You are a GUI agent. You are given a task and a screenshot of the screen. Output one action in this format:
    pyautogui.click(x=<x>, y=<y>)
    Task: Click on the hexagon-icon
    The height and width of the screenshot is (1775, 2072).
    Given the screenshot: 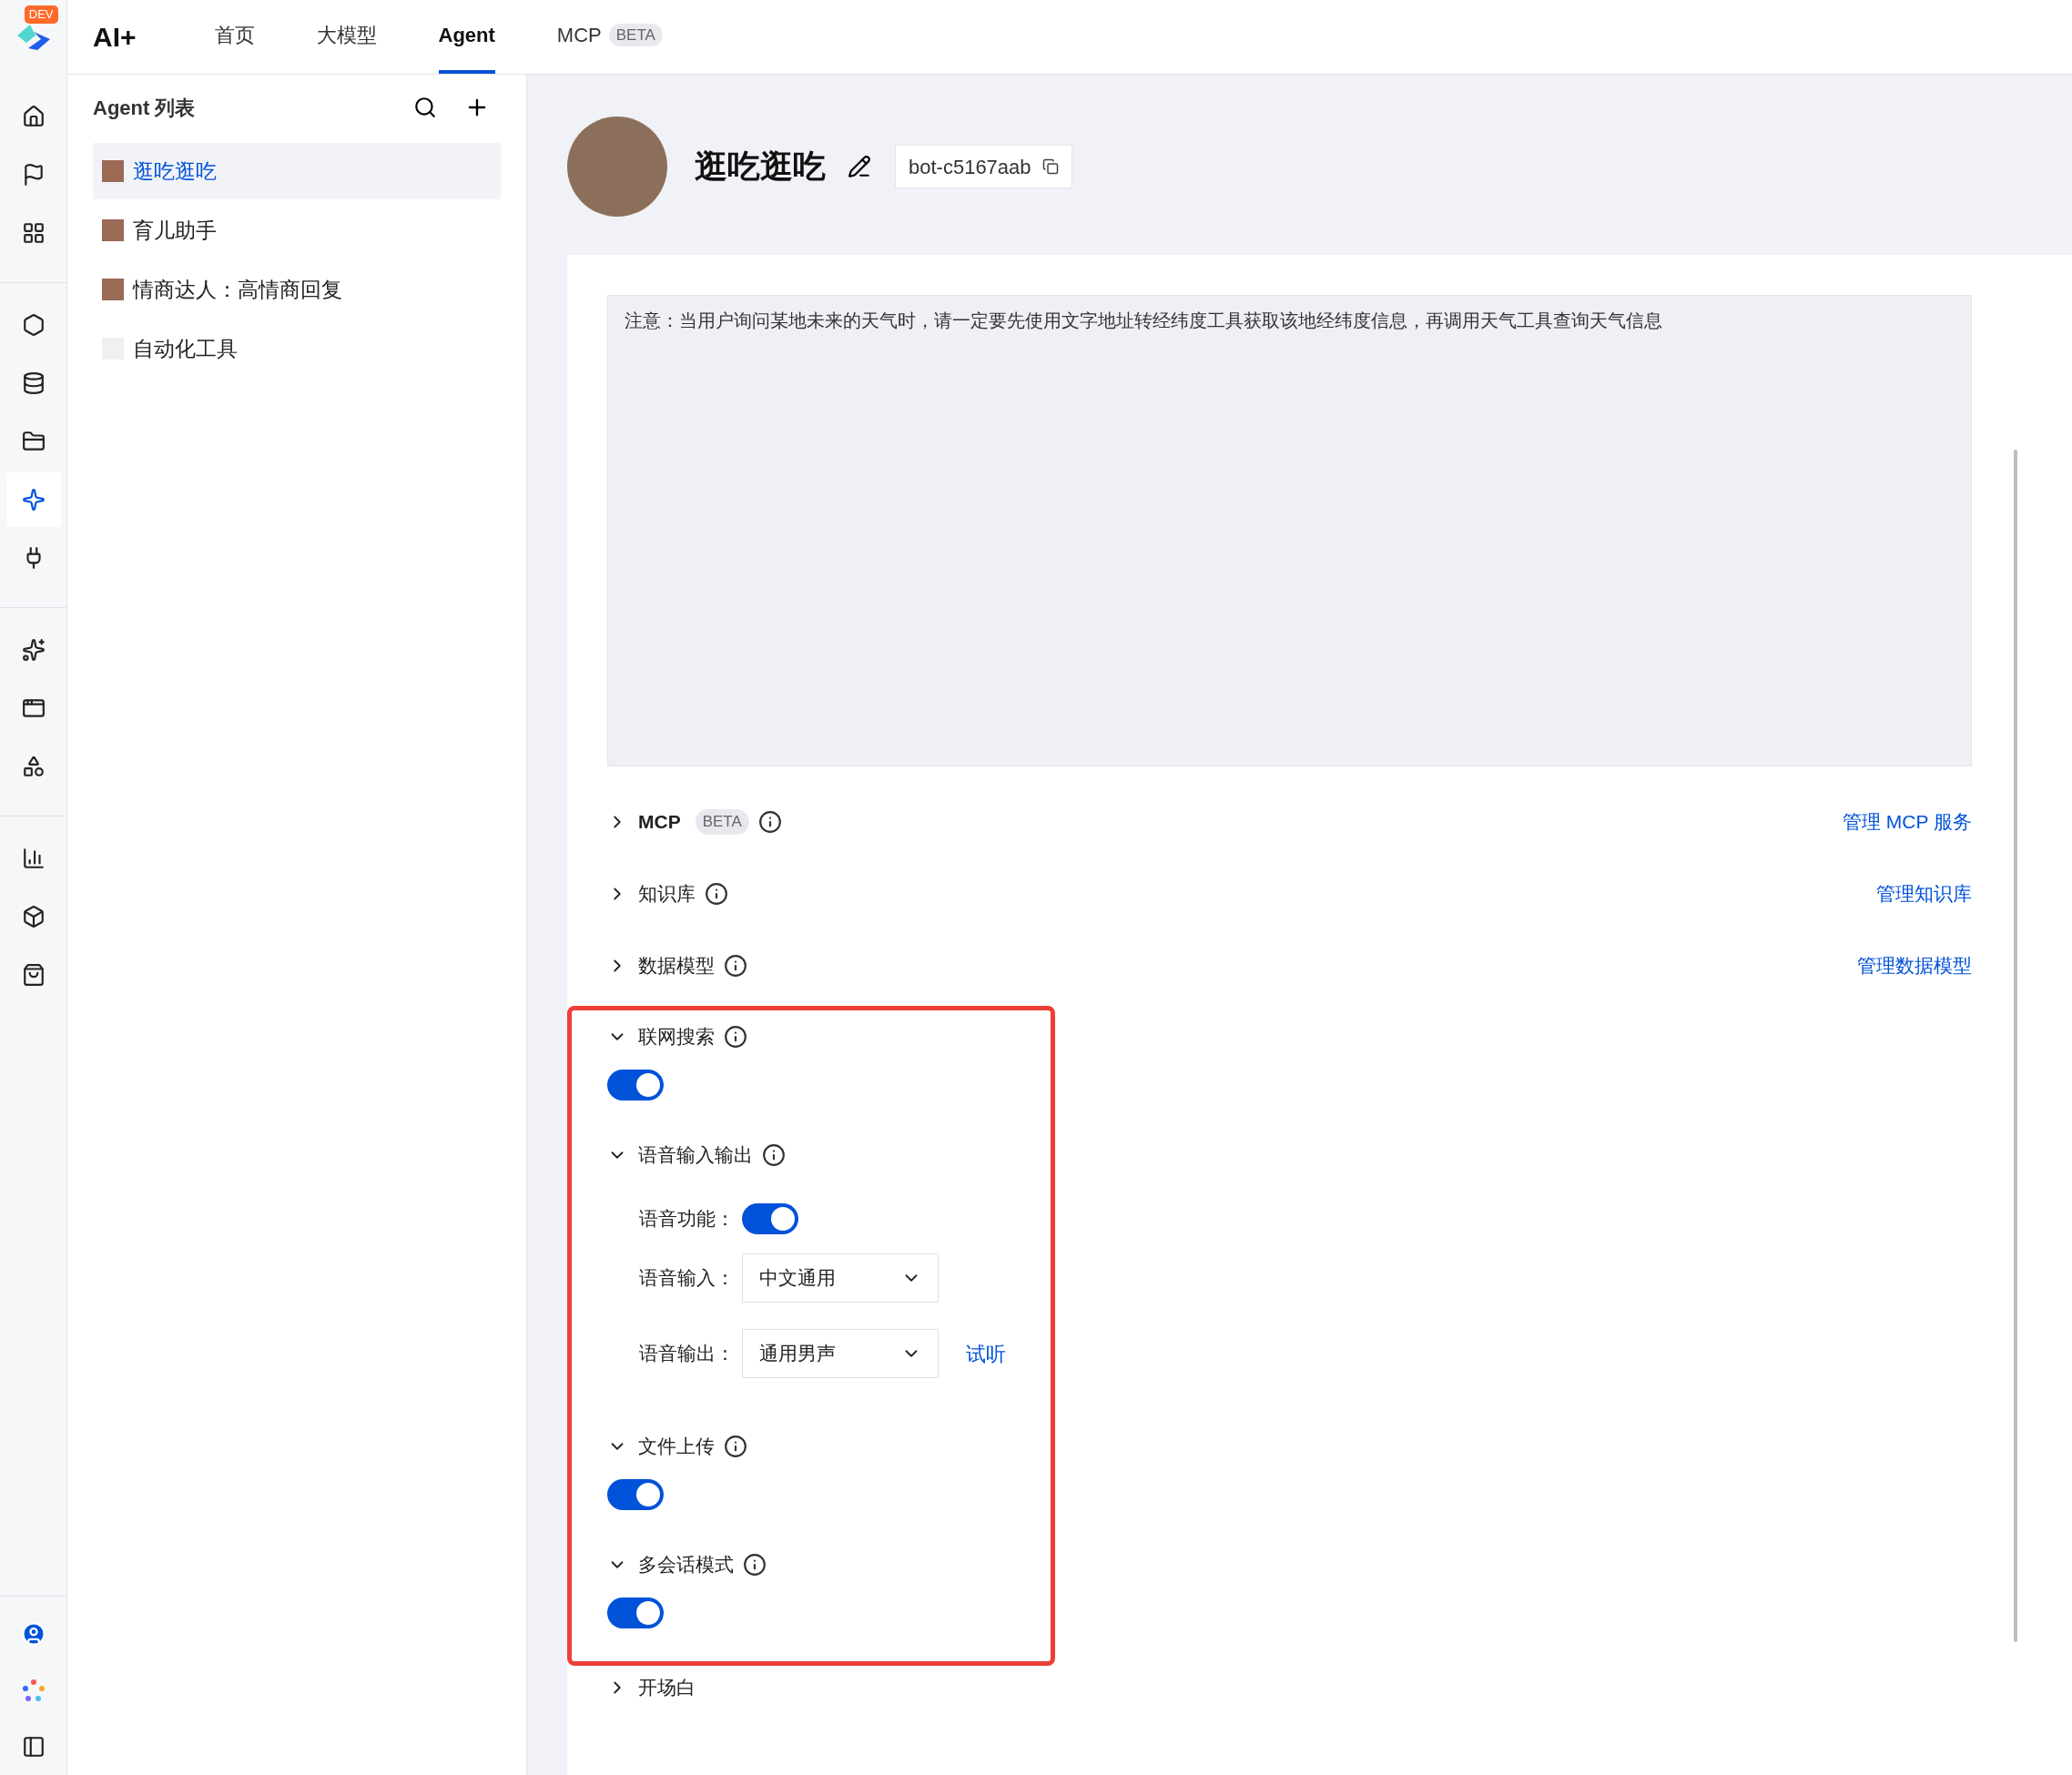 What is the action you would take?
    pyautogui.click(x=33, y=325)
    